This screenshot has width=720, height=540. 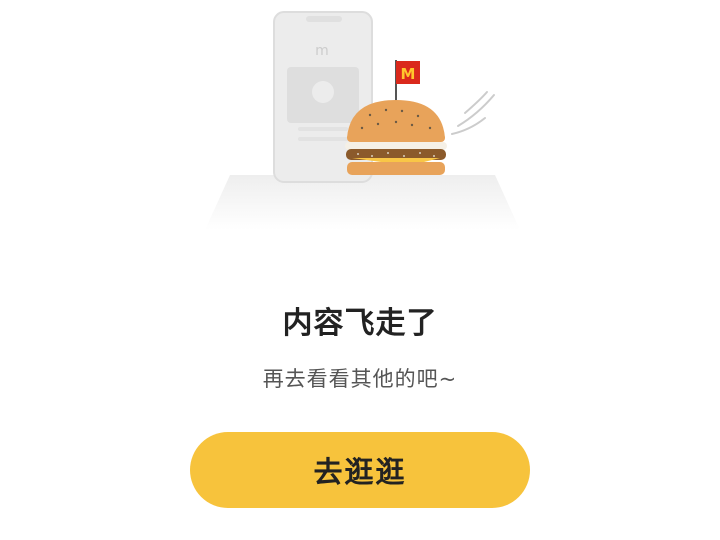 I want to click on go-browse-button: 去逛逛, so click(x=360, y=470).